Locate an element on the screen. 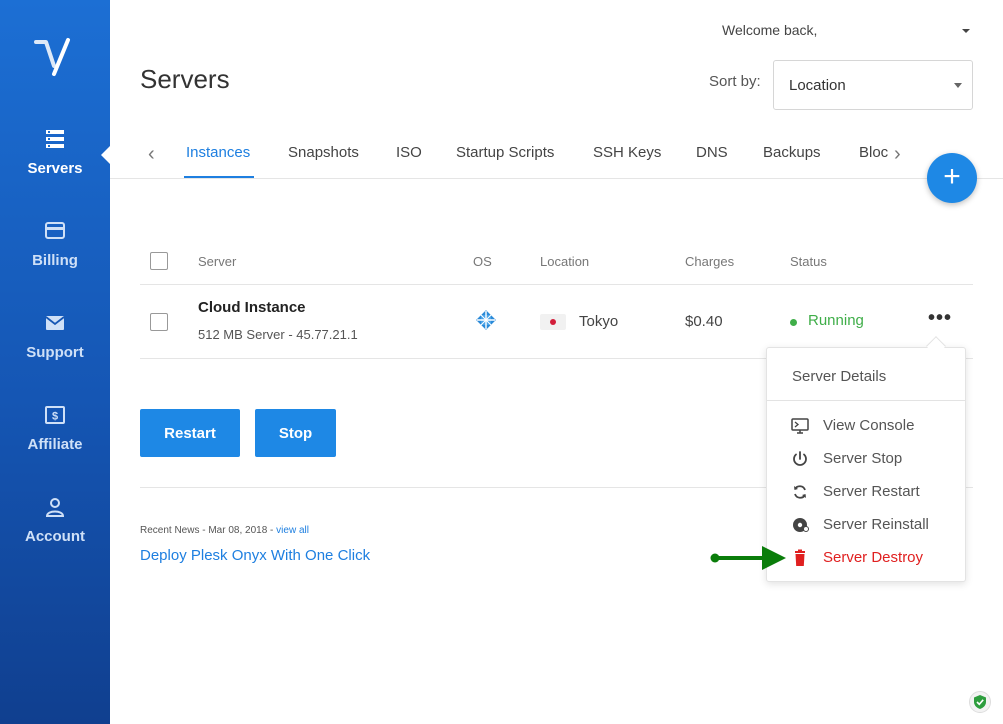 The image size is (1003, 724). menu-item-label: Server Stop is located at coordinates (863, 458).